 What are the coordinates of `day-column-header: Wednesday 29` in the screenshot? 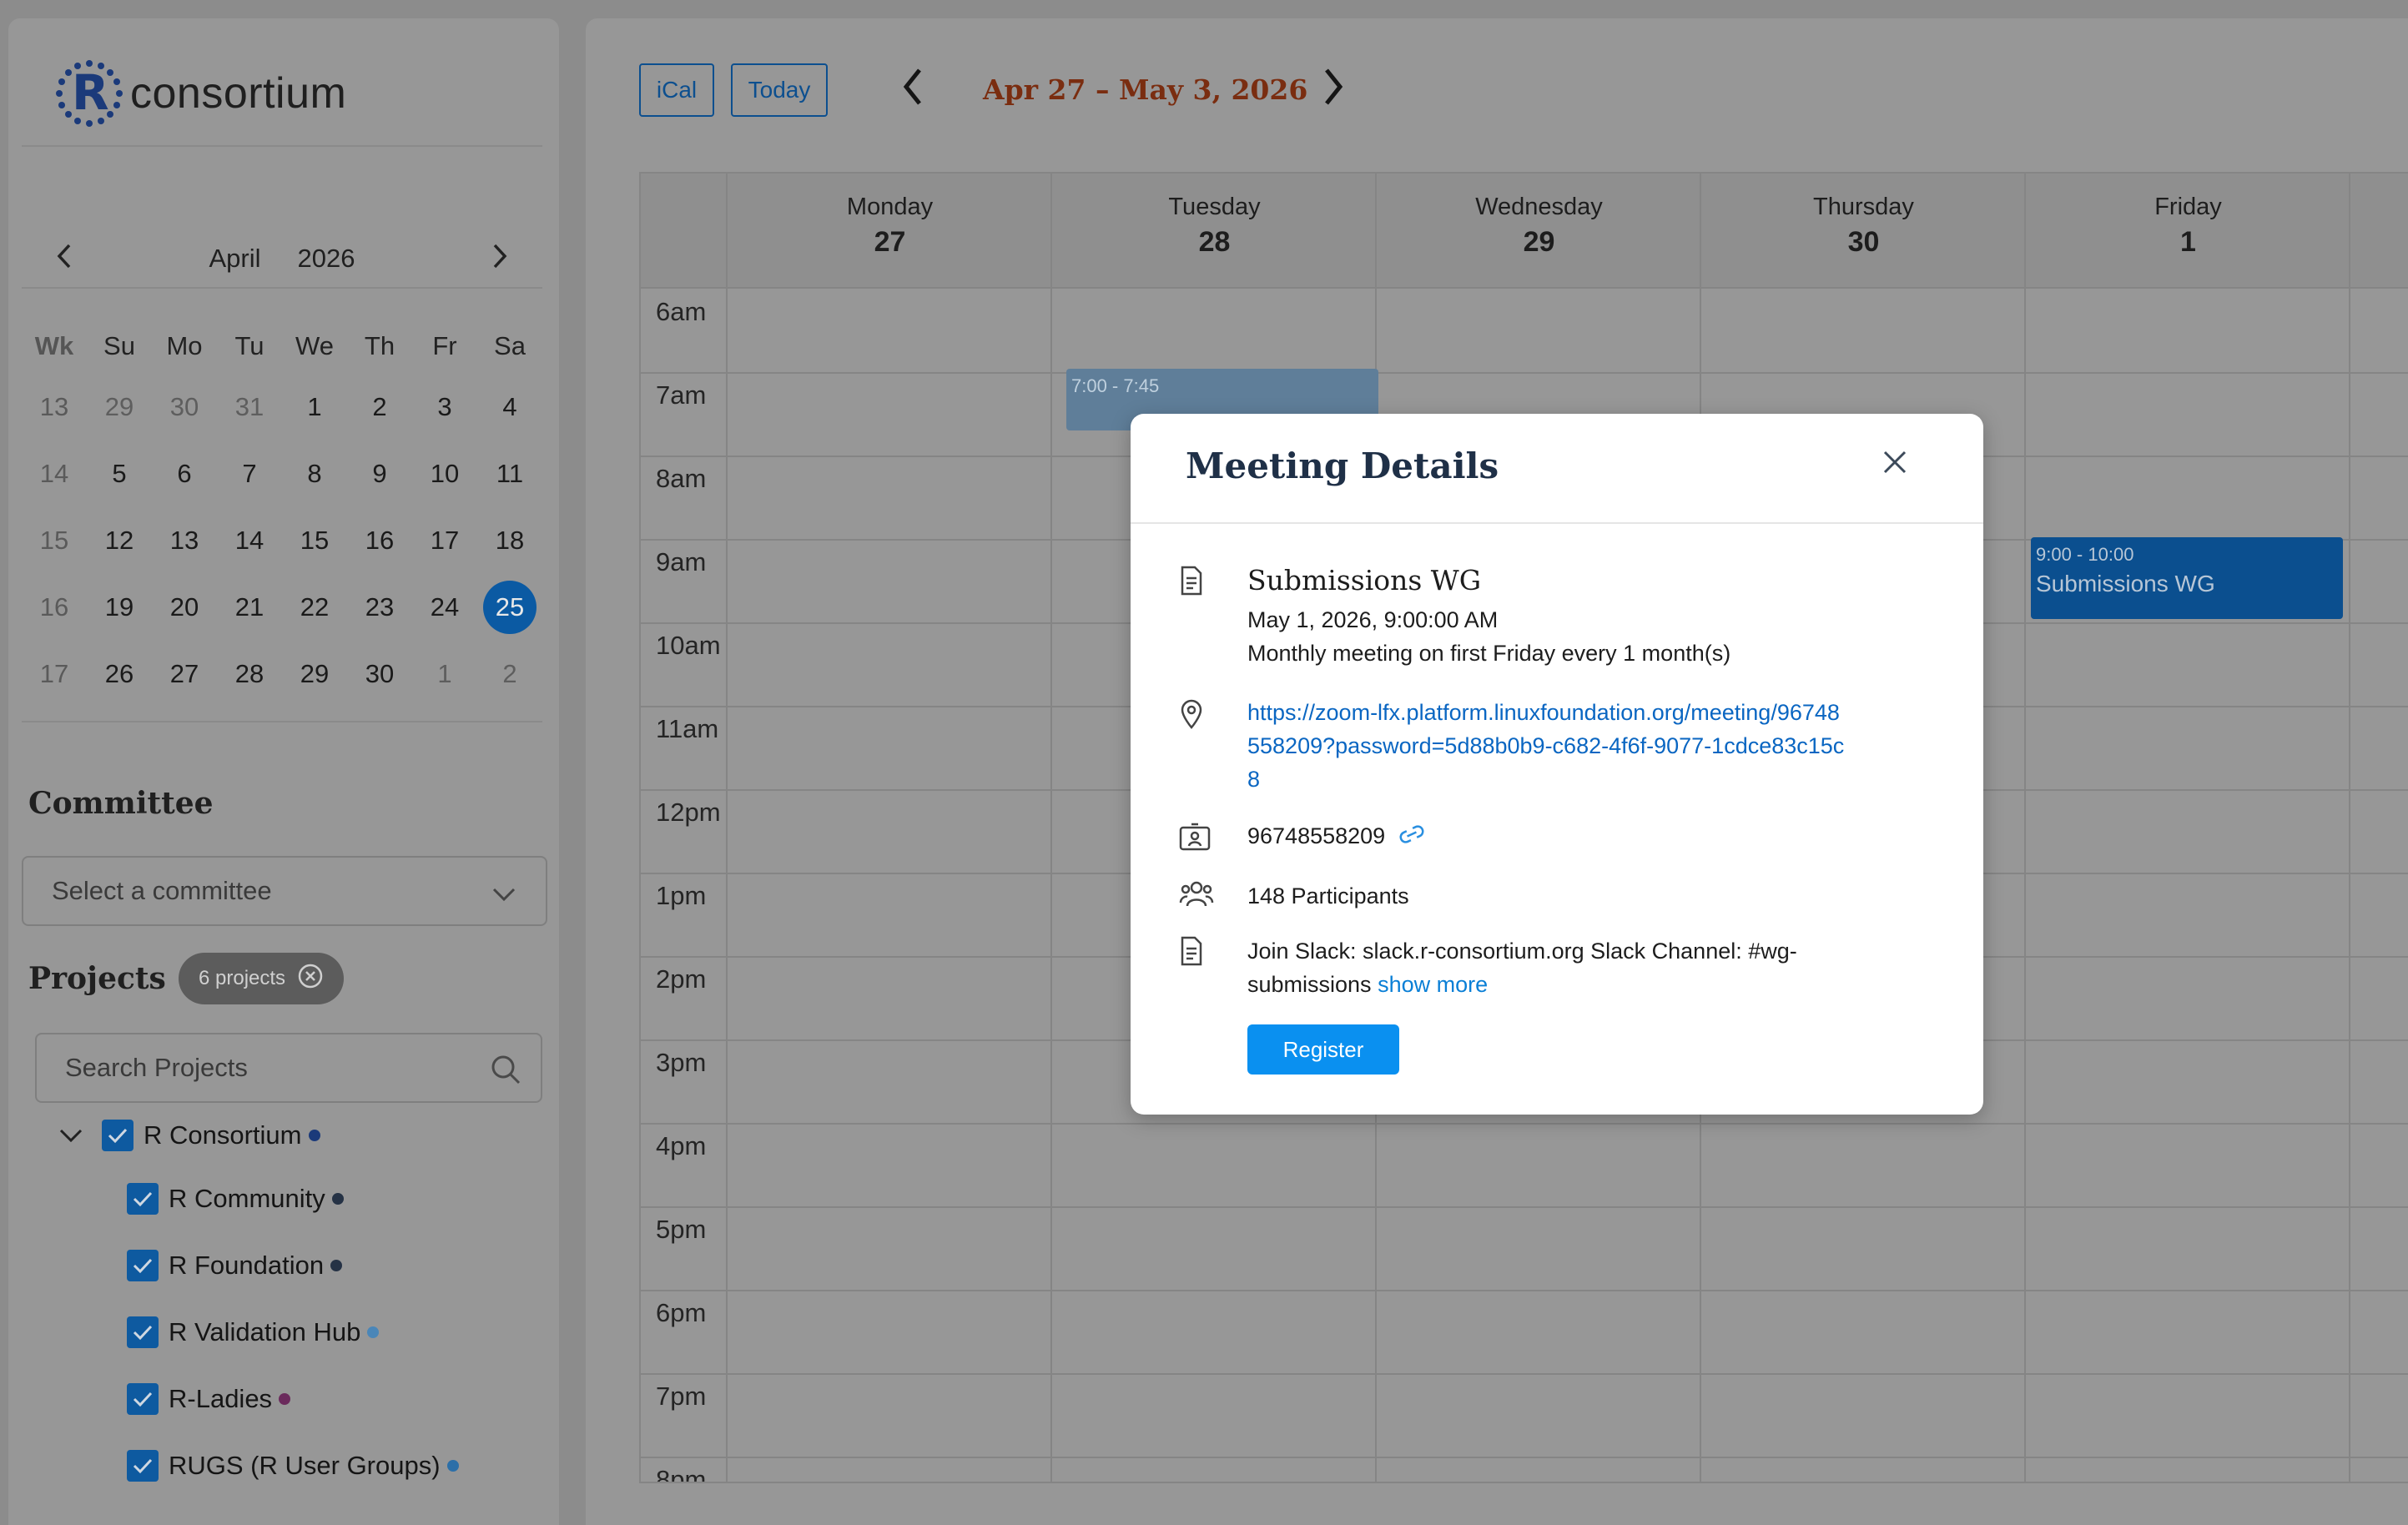 It's located at (1539, 231).